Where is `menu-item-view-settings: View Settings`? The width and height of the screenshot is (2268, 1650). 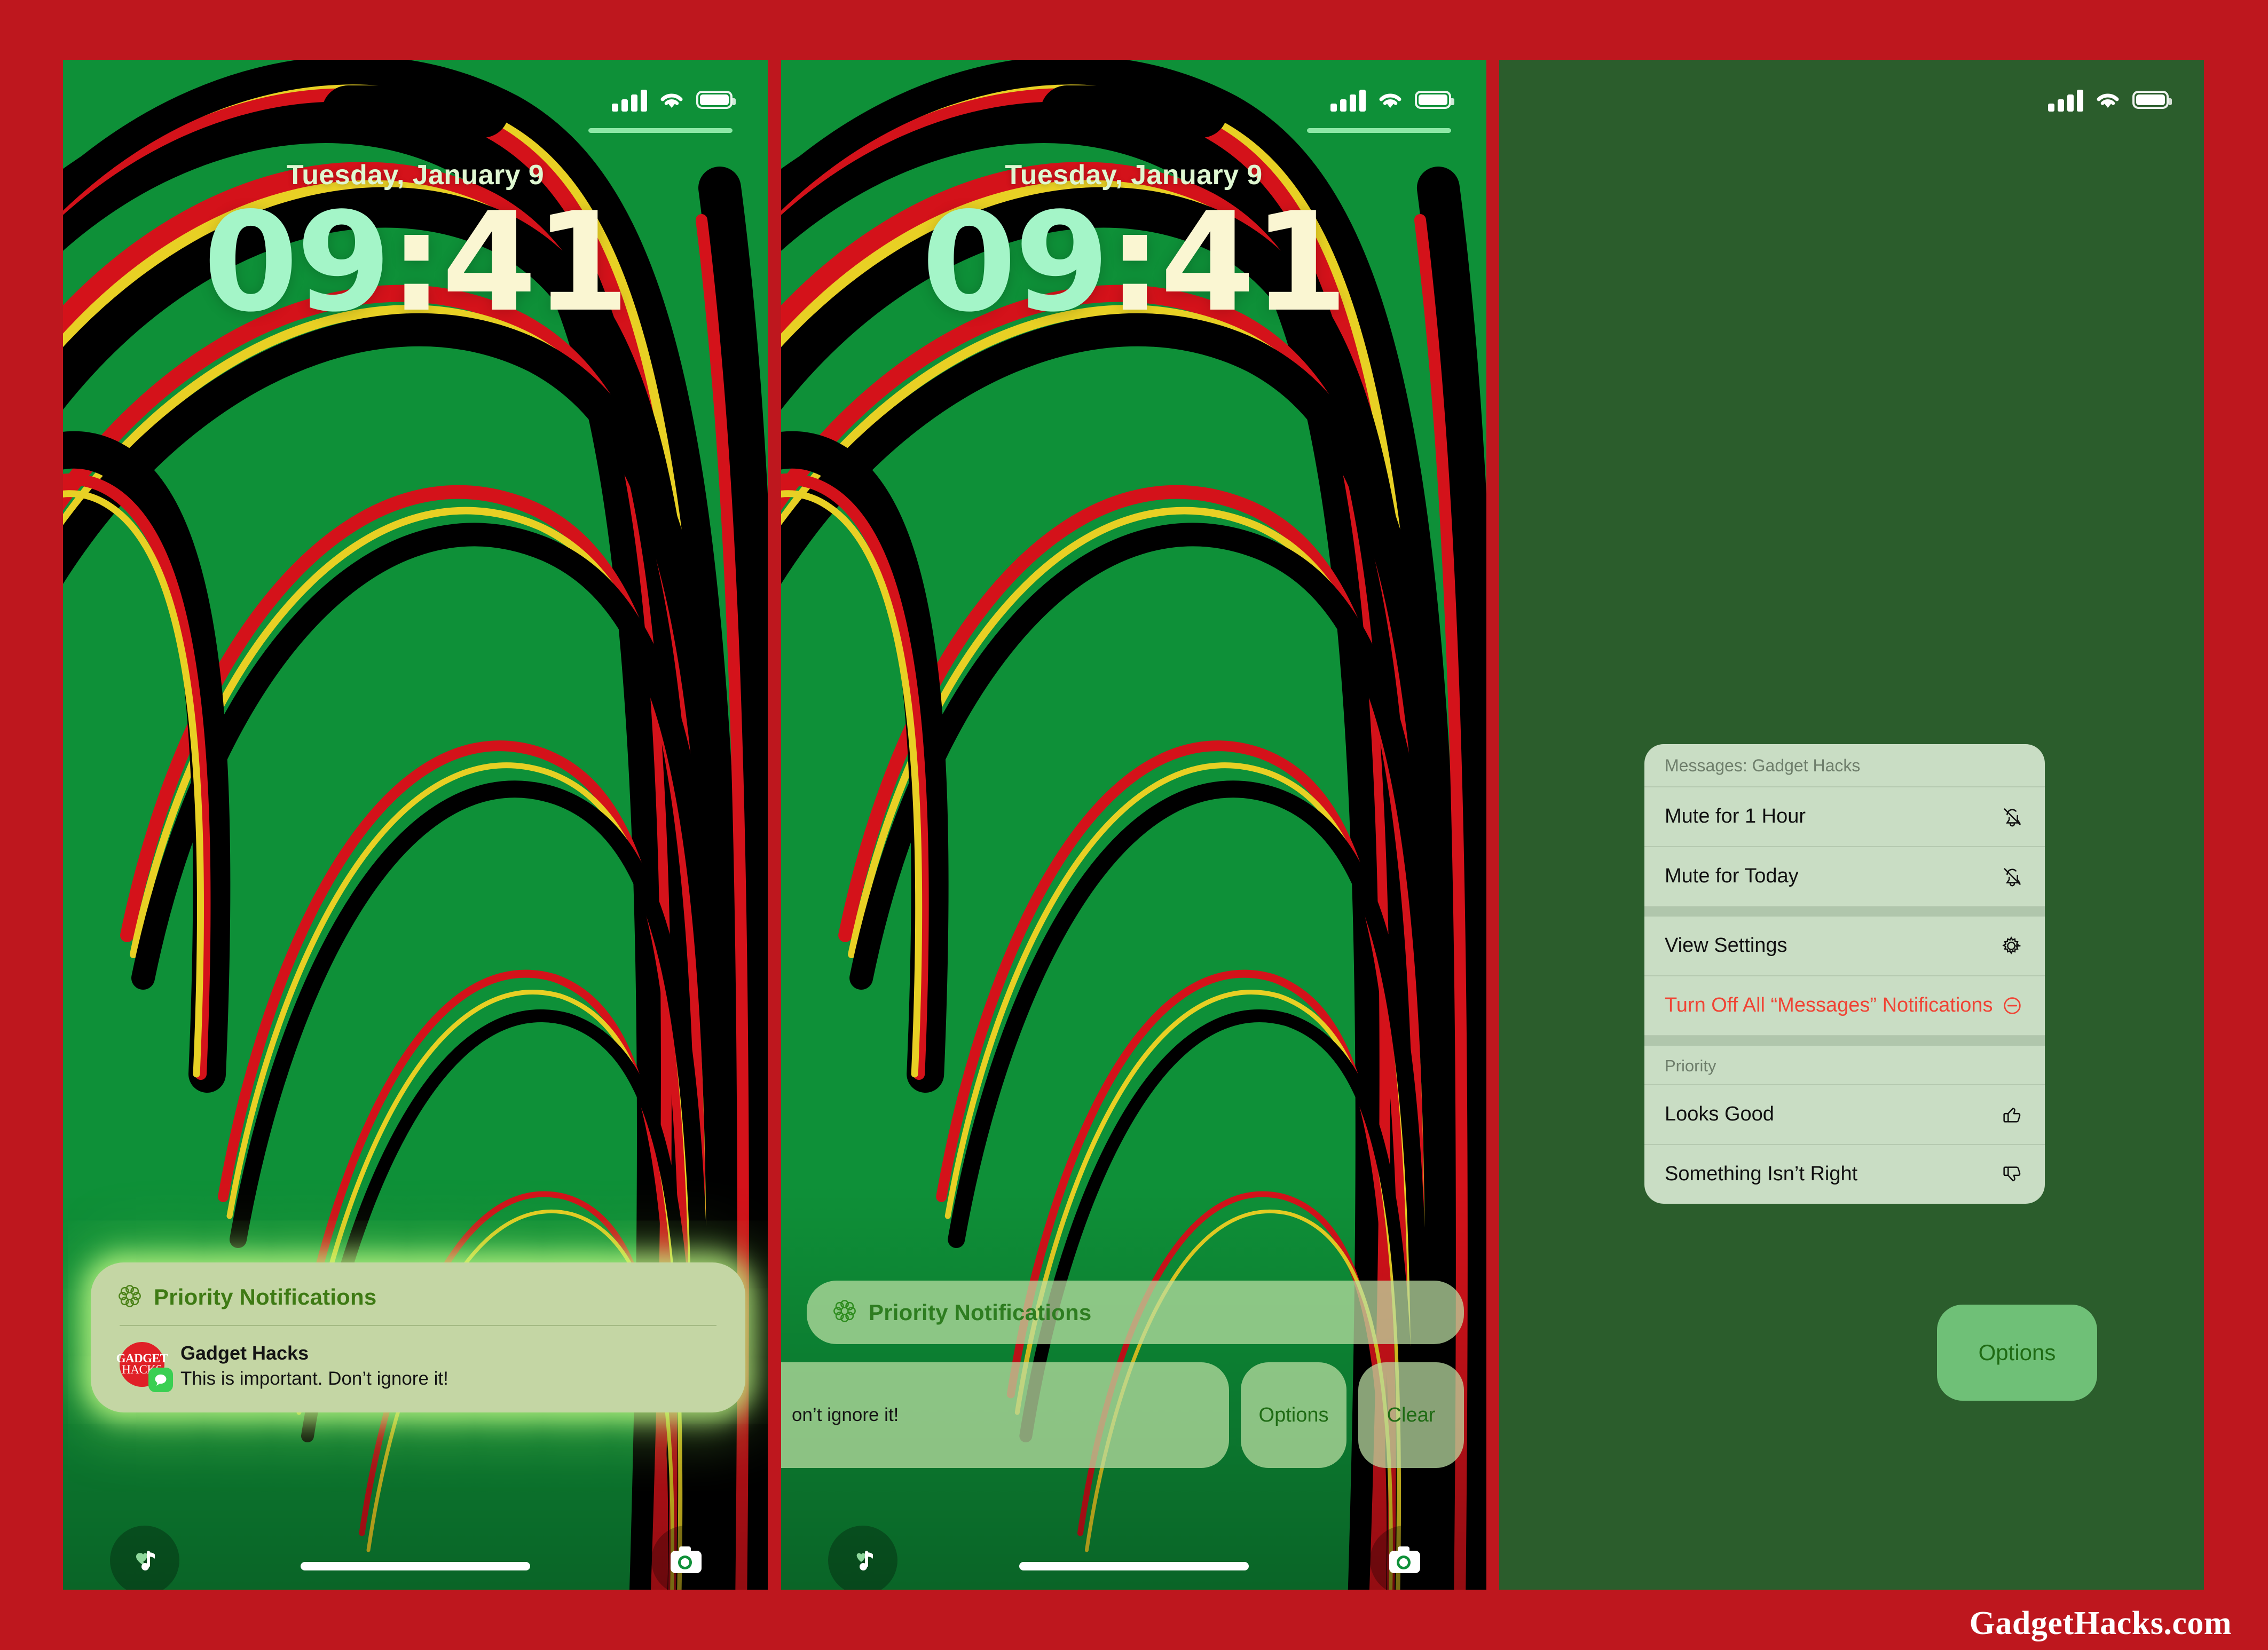 menu-item-view-settings: View Settings is located at coordinates (1844, 946).